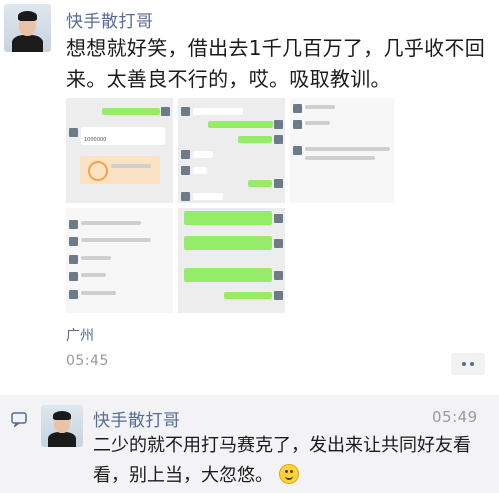 This screenshot has height=493, width=499. I want to click on post-image-1: 1000000, so click(119, 150).